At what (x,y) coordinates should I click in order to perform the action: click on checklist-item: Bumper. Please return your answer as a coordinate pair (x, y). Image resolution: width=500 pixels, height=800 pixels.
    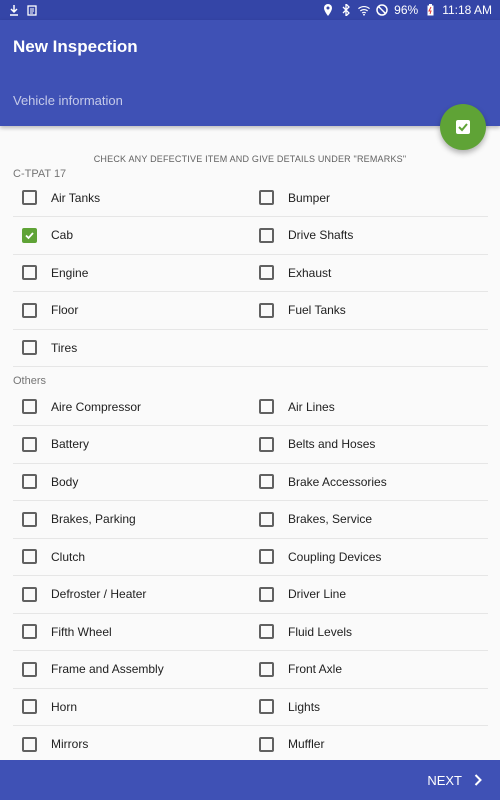
    Looking at the image, I should click on (294, 197).